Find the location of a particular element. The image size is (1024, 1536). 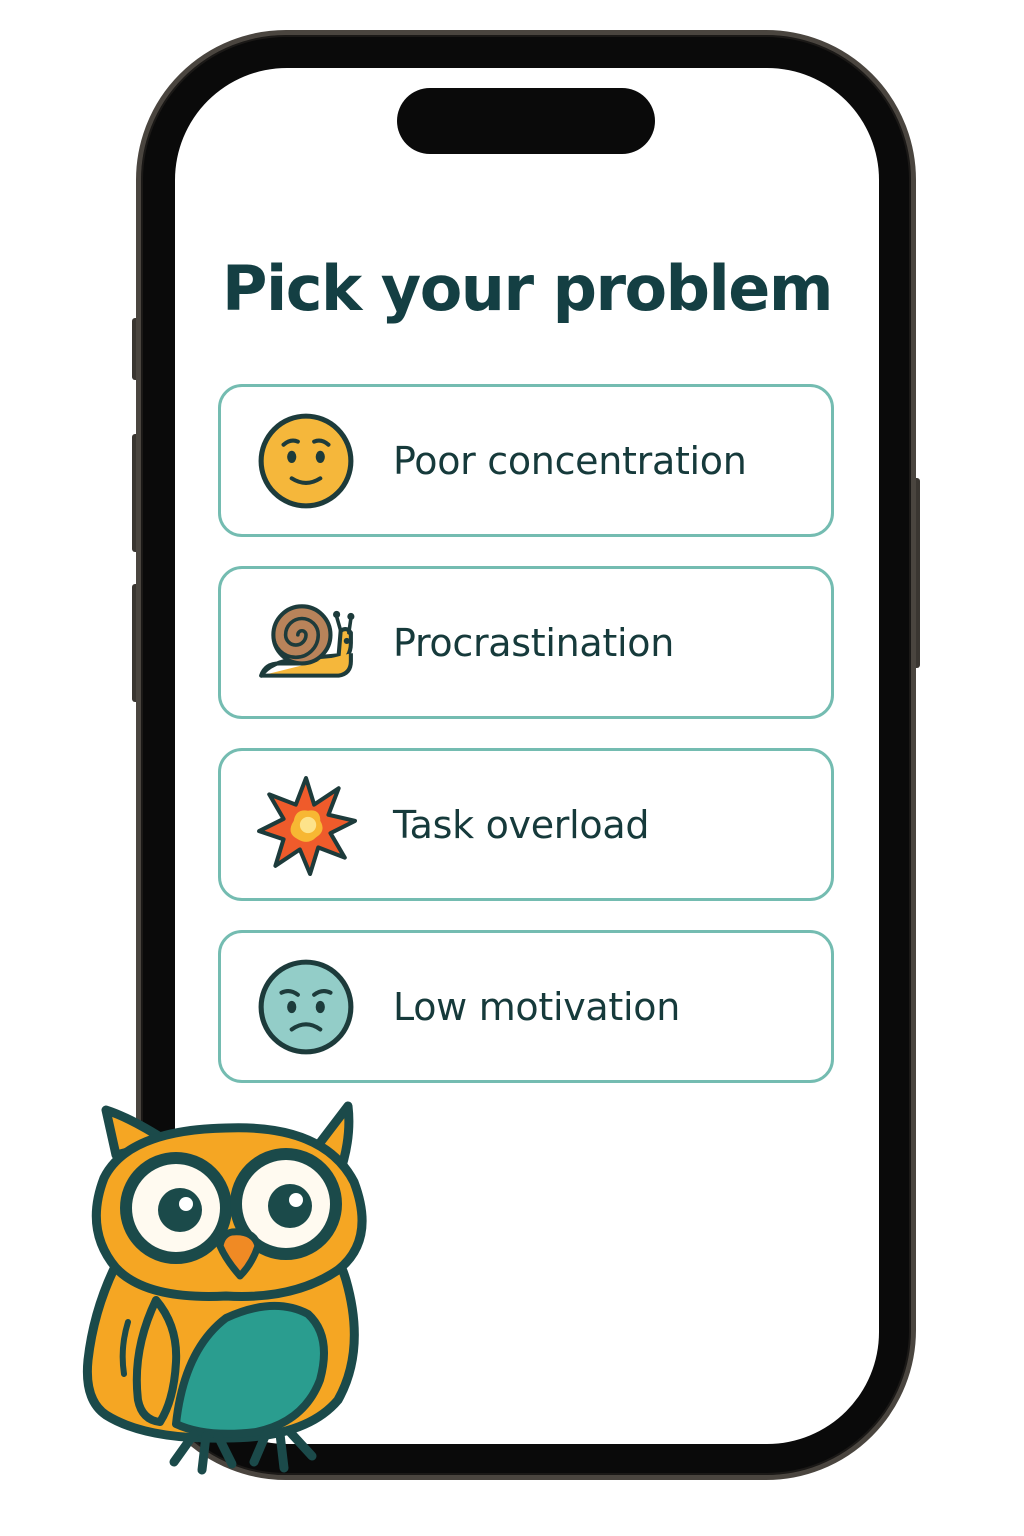

option-poor-concentration: Poor concentration is located at coordinates (526, 460).